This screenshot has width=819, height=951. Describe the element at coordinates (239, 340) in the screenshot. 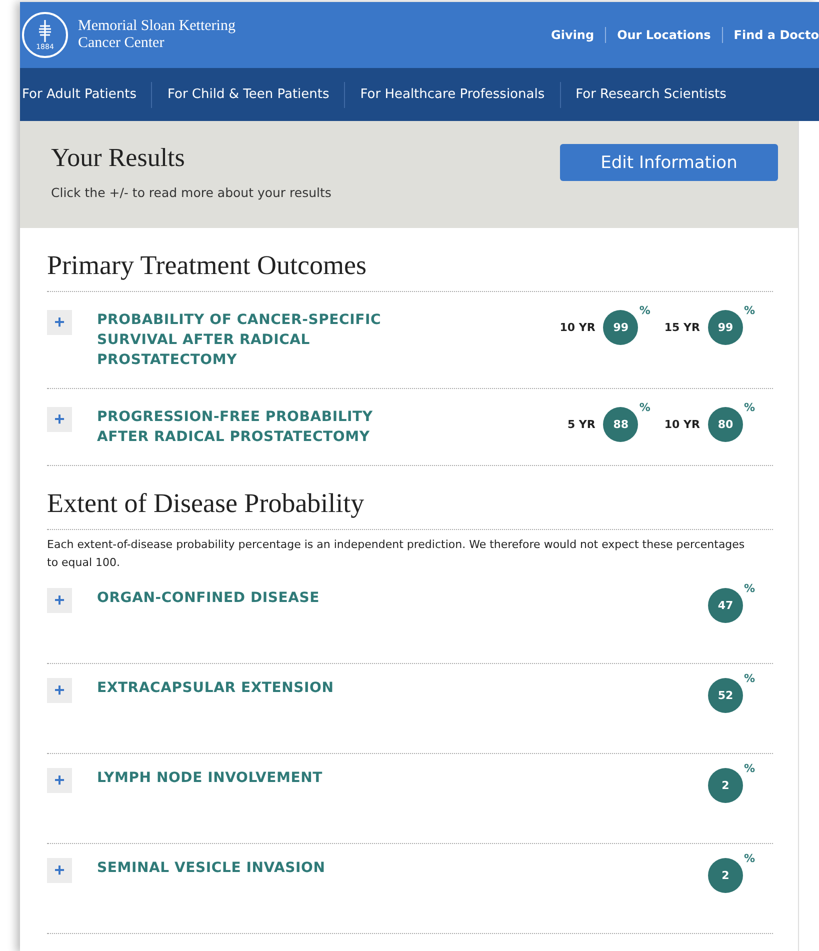

I see `outcome-label: PROBABILITY OF CANCER-SPECIFIC SURVIVAL AFTER RADICAL PROSTATECTOMY` at that location.